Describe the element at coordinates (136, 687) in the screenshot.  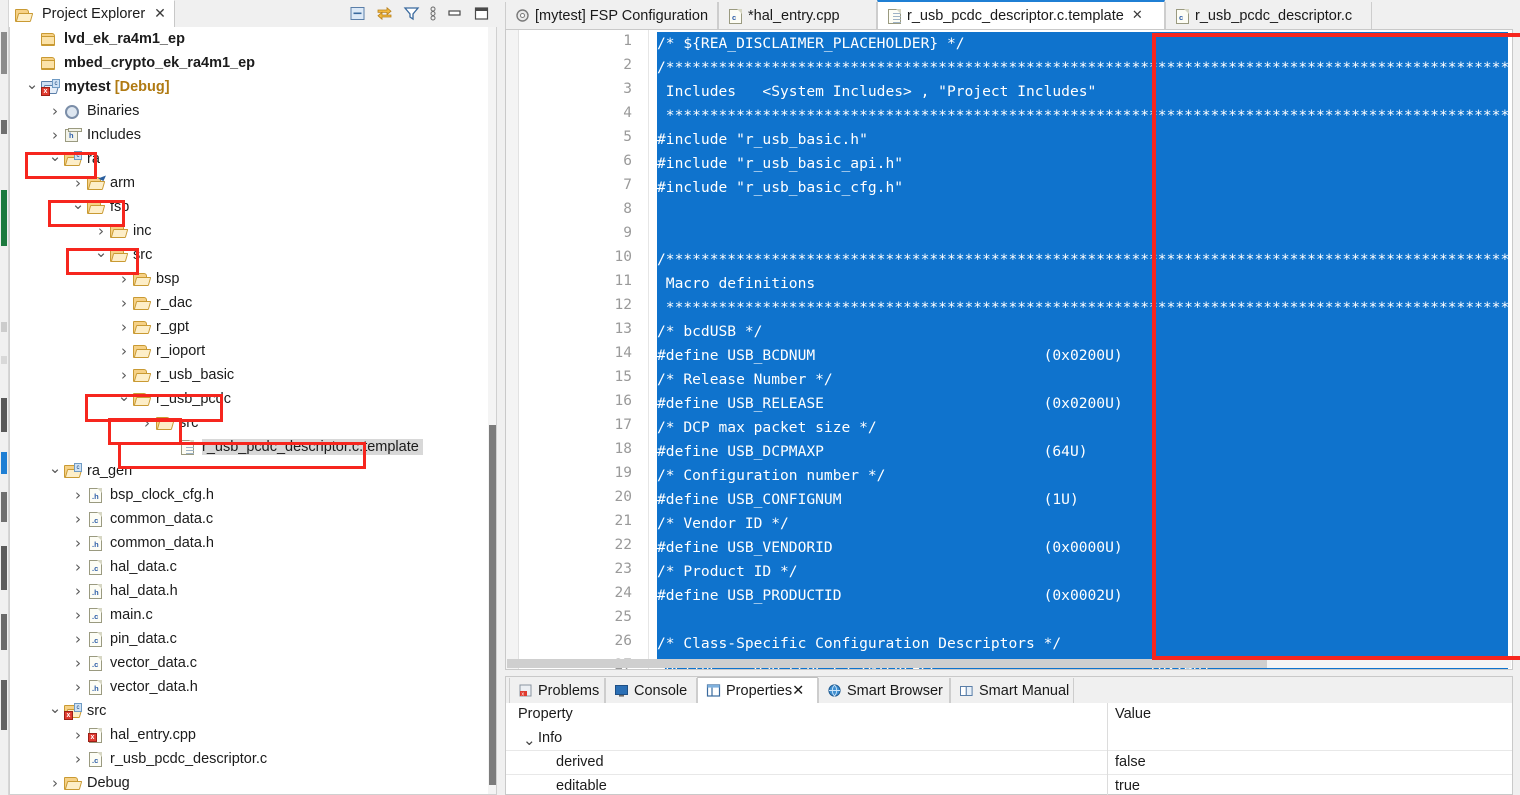
I see `tree-item-vector-data-h: › .h vector_data.h` at that location.